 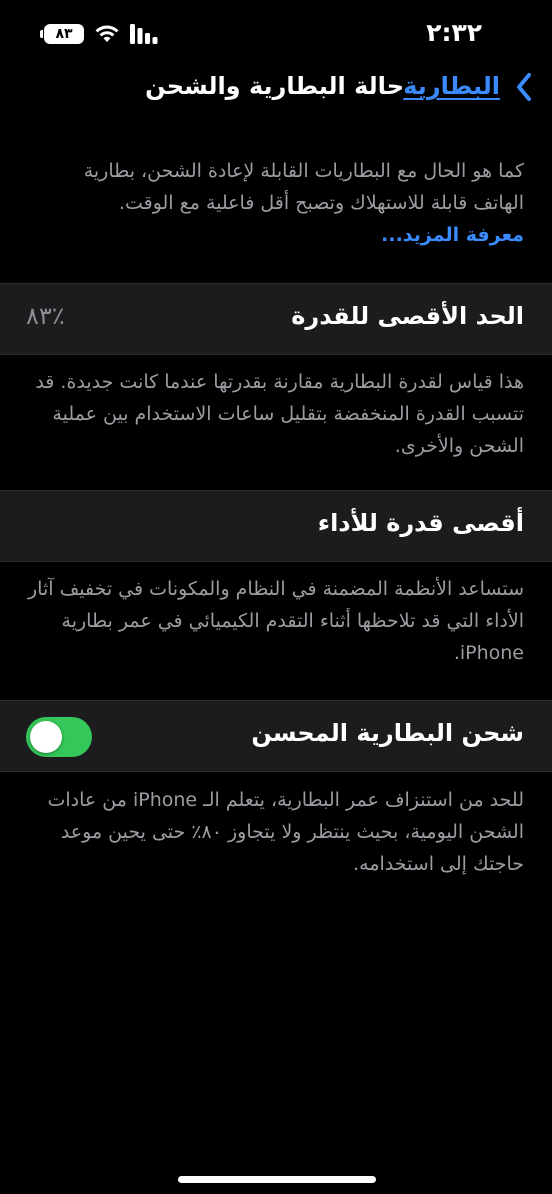 I want to click on cellular-signal-icon, so click(x=144, y=34).